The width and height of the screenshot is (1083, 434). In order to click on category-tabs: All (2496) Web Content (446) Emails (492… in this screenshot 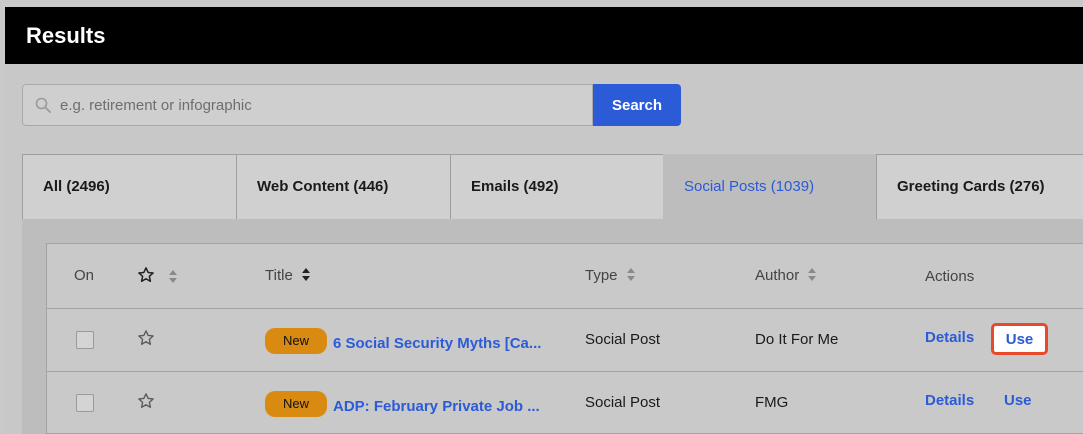, I will do `click(552, 186)`.